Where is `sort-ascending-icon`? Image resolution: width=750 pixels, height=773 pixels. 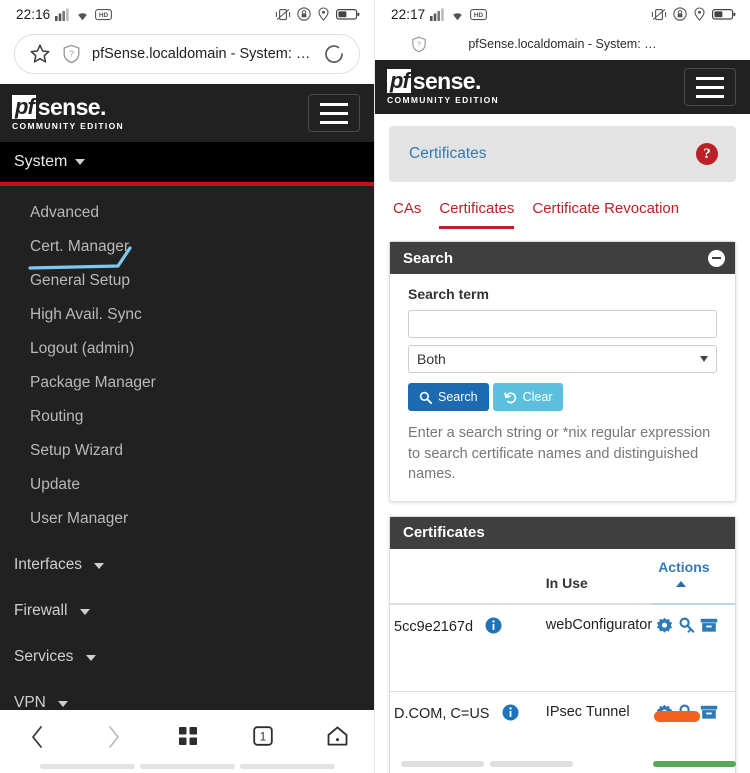
sort-ascending-icon is located at coordinates (681, 584).